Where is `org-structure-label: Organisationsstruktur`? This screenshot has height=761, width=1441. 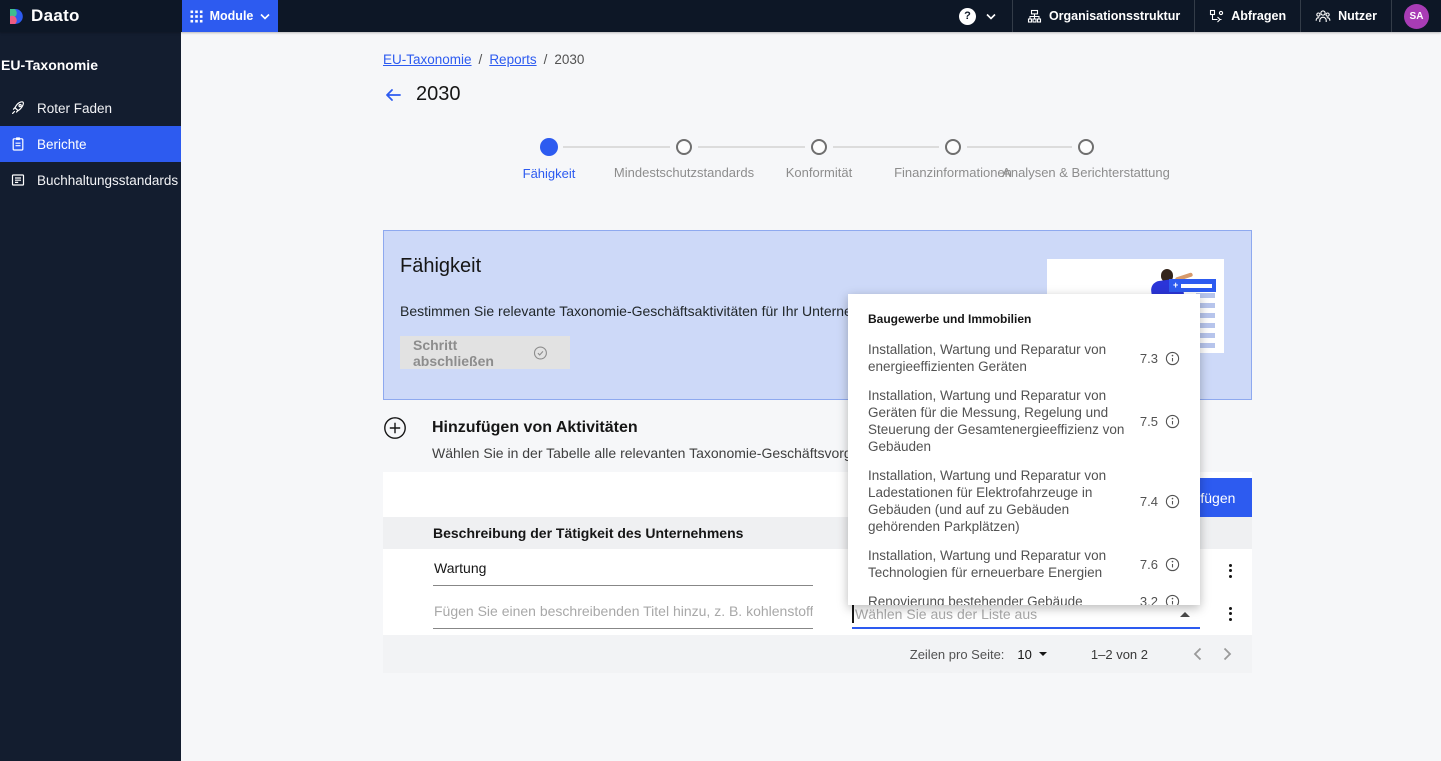 org-structure-label: Organisationsstruktur is located at coordinates (1114, 16).